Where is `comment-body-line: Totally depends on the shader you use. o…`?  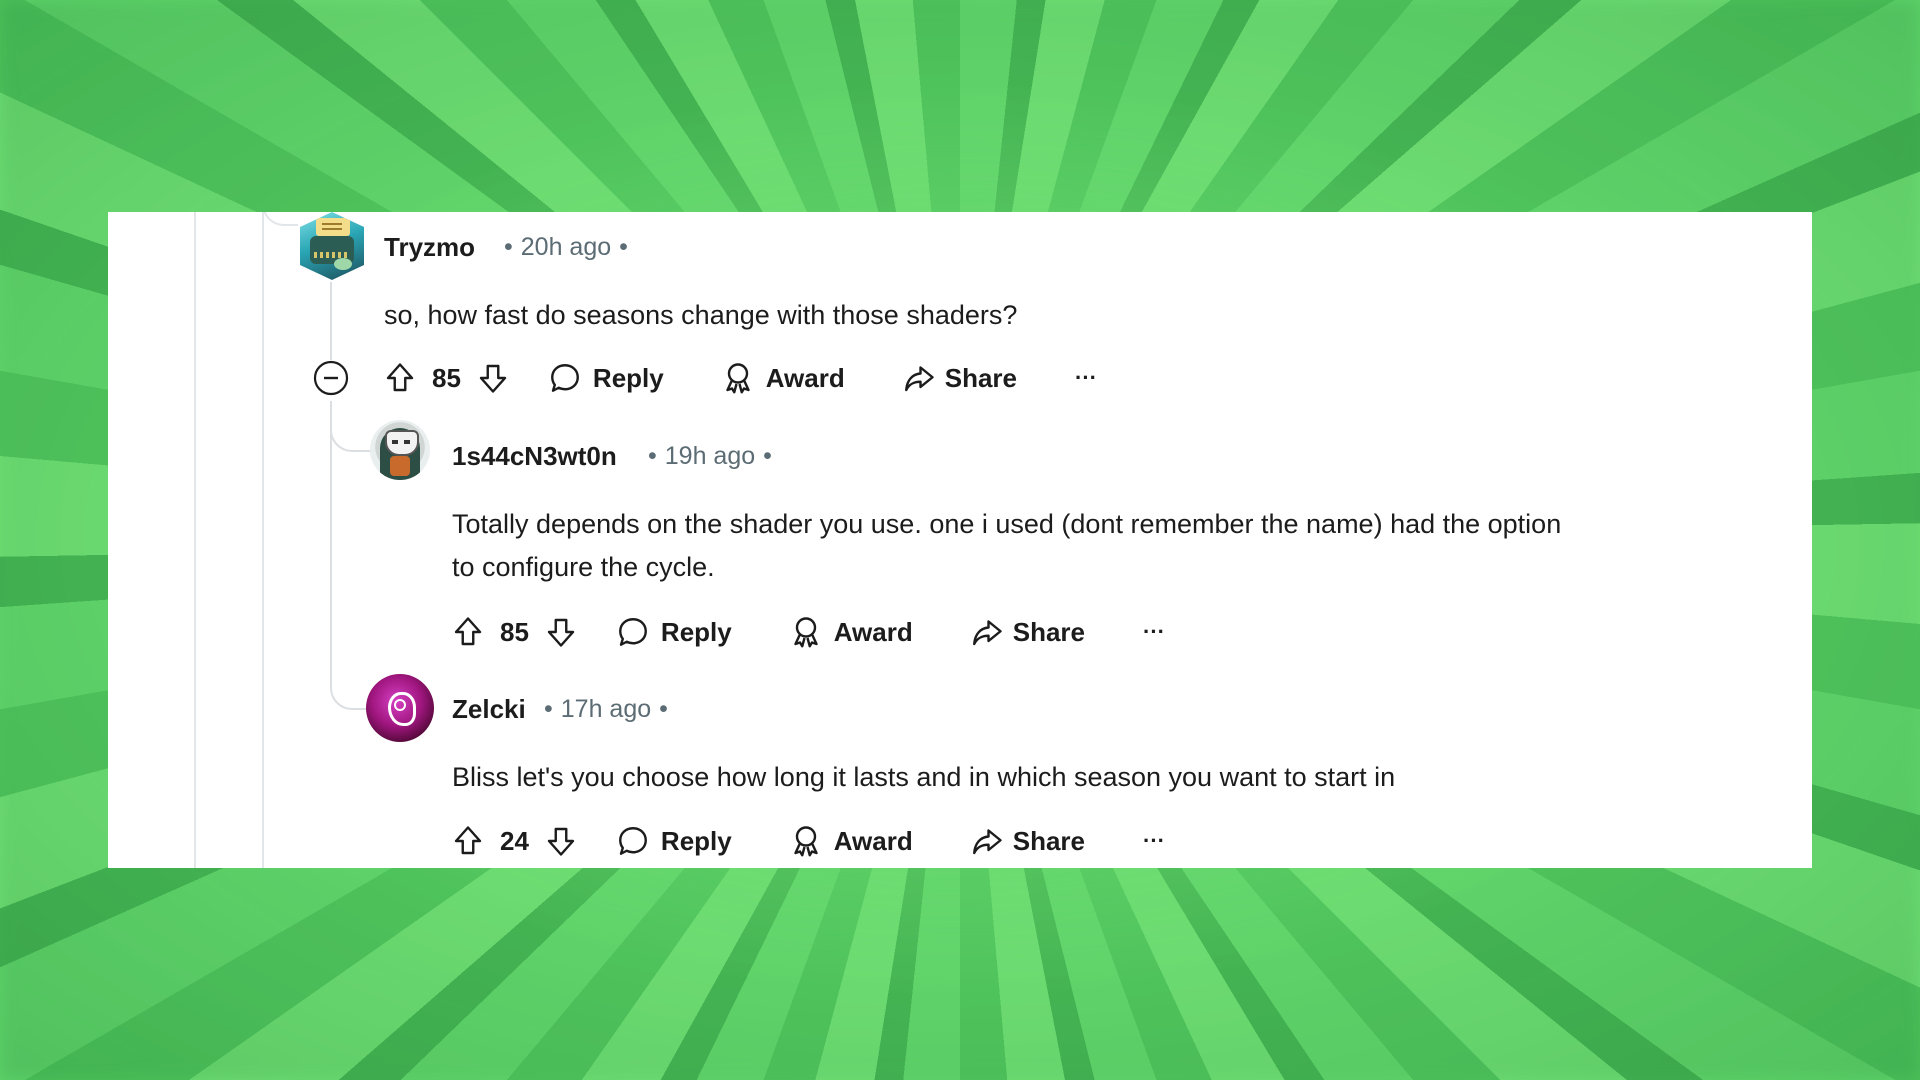
comment-body-line: Totally depends on the shader you use. o… is located at coordinates (1007, 524).